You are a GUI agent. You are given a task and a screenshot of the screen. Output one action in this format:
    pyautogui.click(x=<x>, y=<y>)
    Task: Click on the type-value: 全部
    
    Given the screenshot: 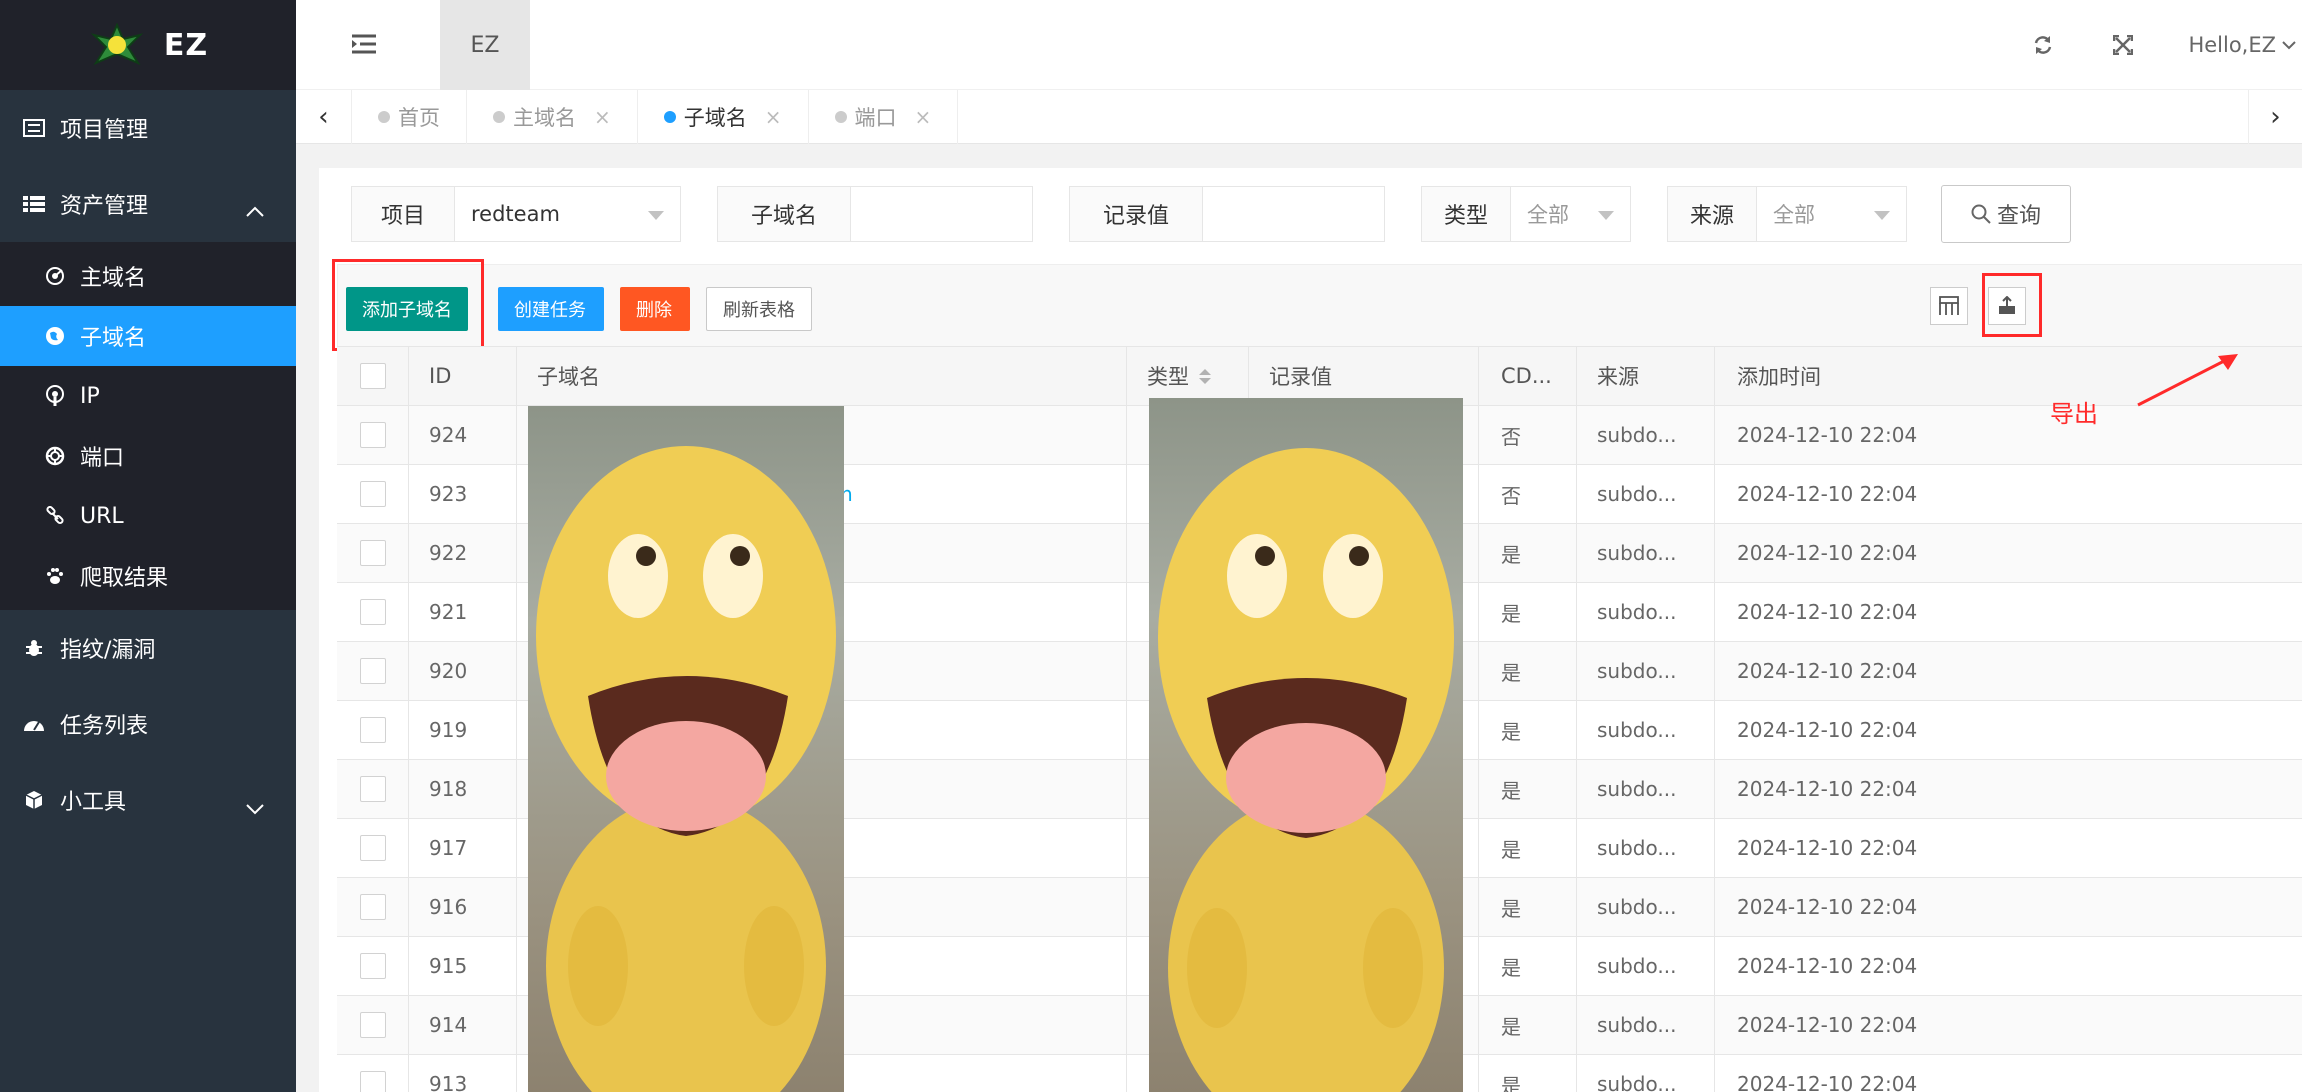 What is the action you would take?
    pyautogui.click(x=1548, y=215)
    